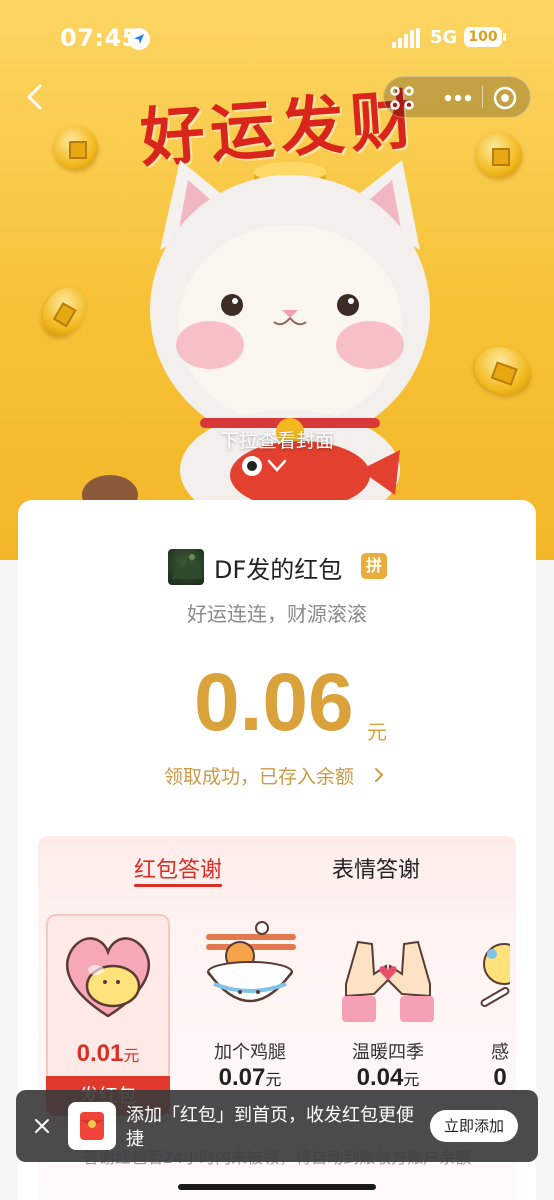 The height and width of the screenshot is (1200, 554). I want to click on more-dots-icon, so click(458, 98).